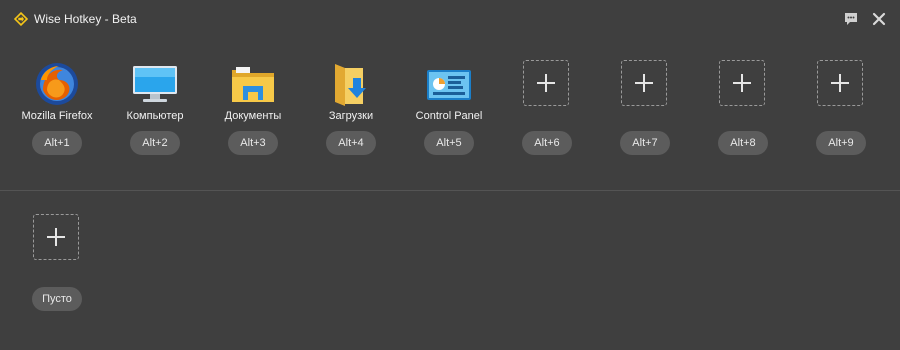 Image resolution: width=900 pixels, height=350 pixels. What do you see at coordinates (449, 116) in the screenshot?
I see `slot-label: Control Panel` at bounding box center [449, 116].